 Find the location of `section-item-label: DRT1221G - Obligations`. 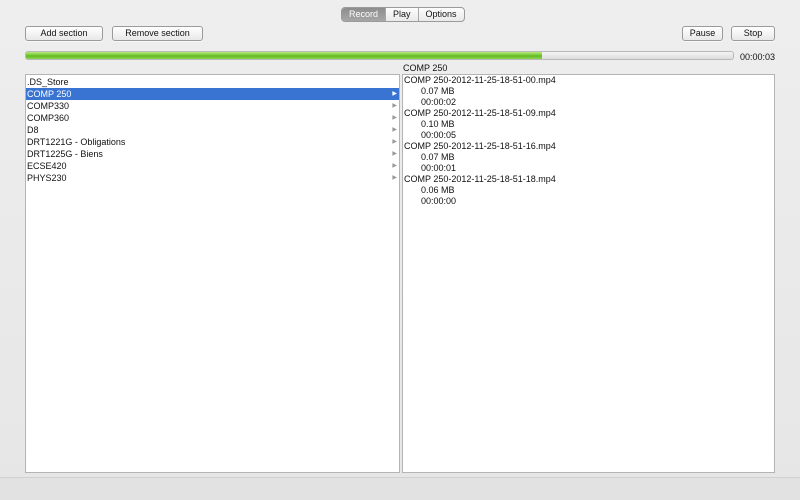

section-item-label: DRT1221G - Obligations is located at coordinates (76, 142).